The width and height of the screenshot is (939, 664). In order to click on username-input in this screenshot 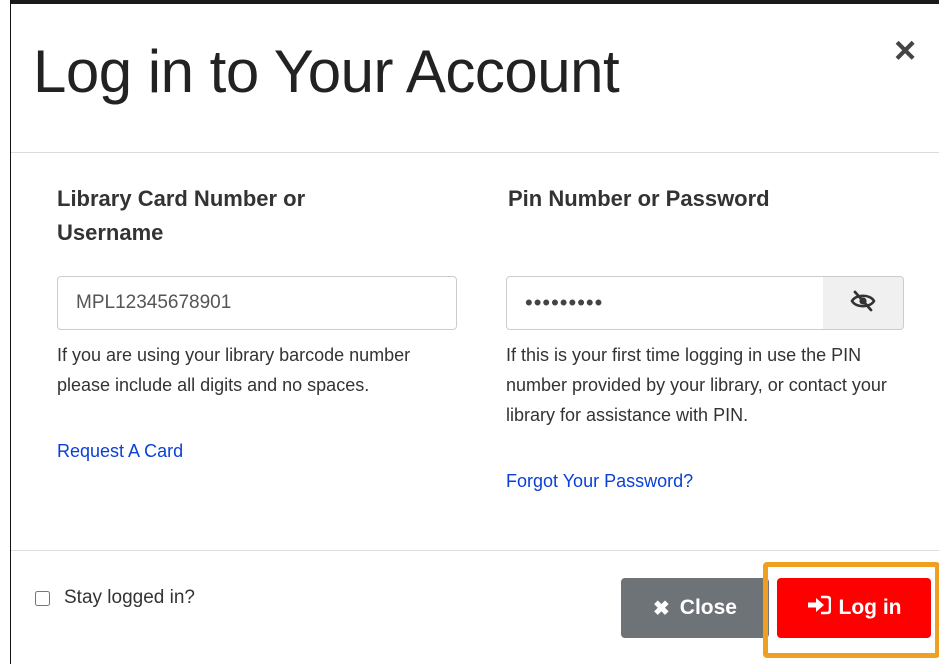, I will do `click(257, 303)`.